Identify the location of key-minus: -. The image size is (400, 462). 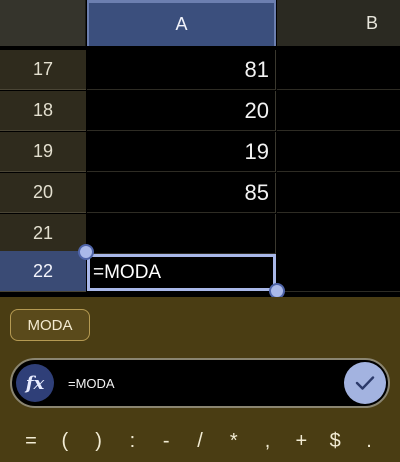
(166, 441).